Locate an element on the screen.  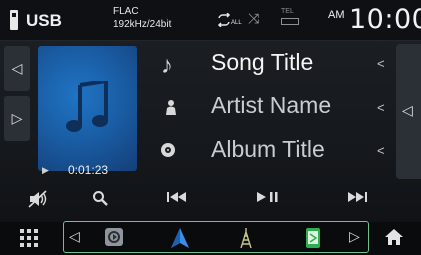
battery-icon is located at coordinates (290, 21).